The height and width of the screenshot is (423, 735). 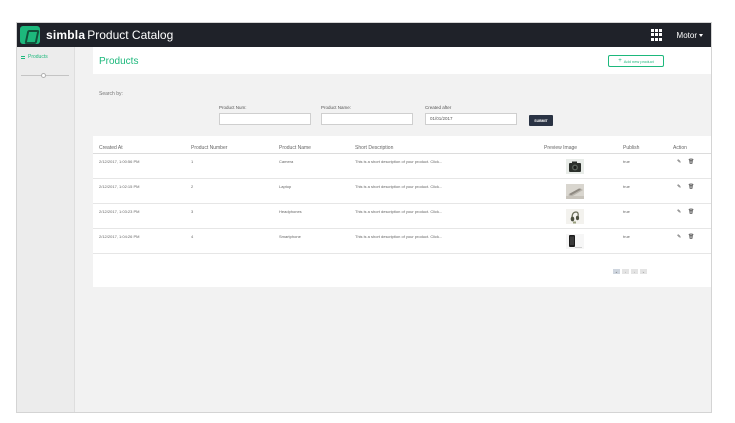 I want to click on first-page-button: «, so click(x=616, y=271).